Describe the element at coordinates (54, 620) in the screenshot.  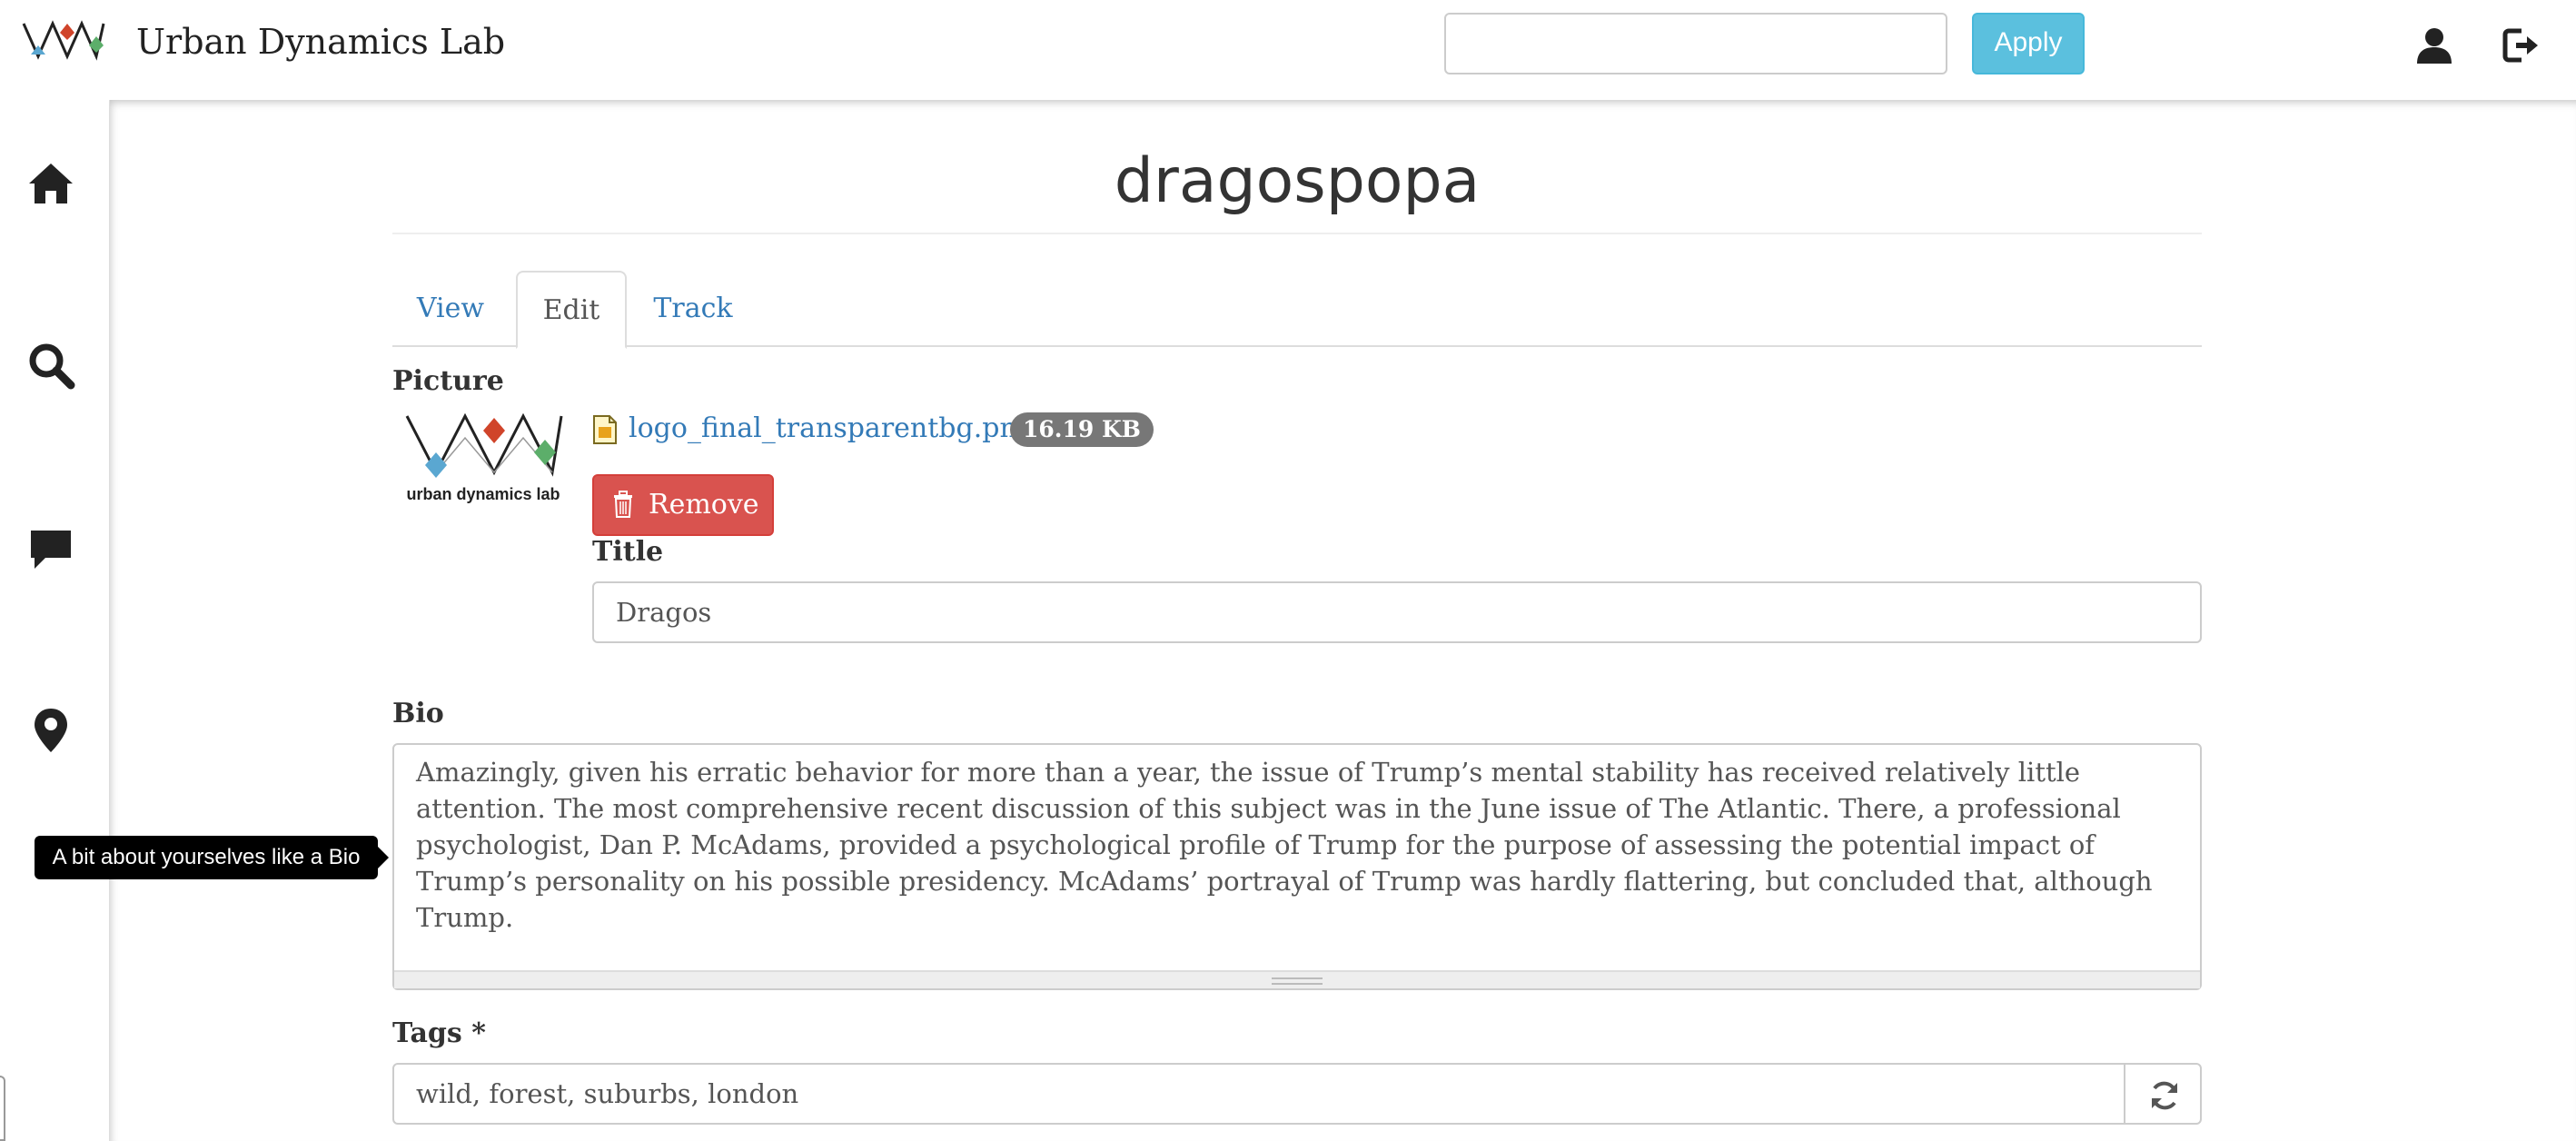
I see `sidebar` at that location.